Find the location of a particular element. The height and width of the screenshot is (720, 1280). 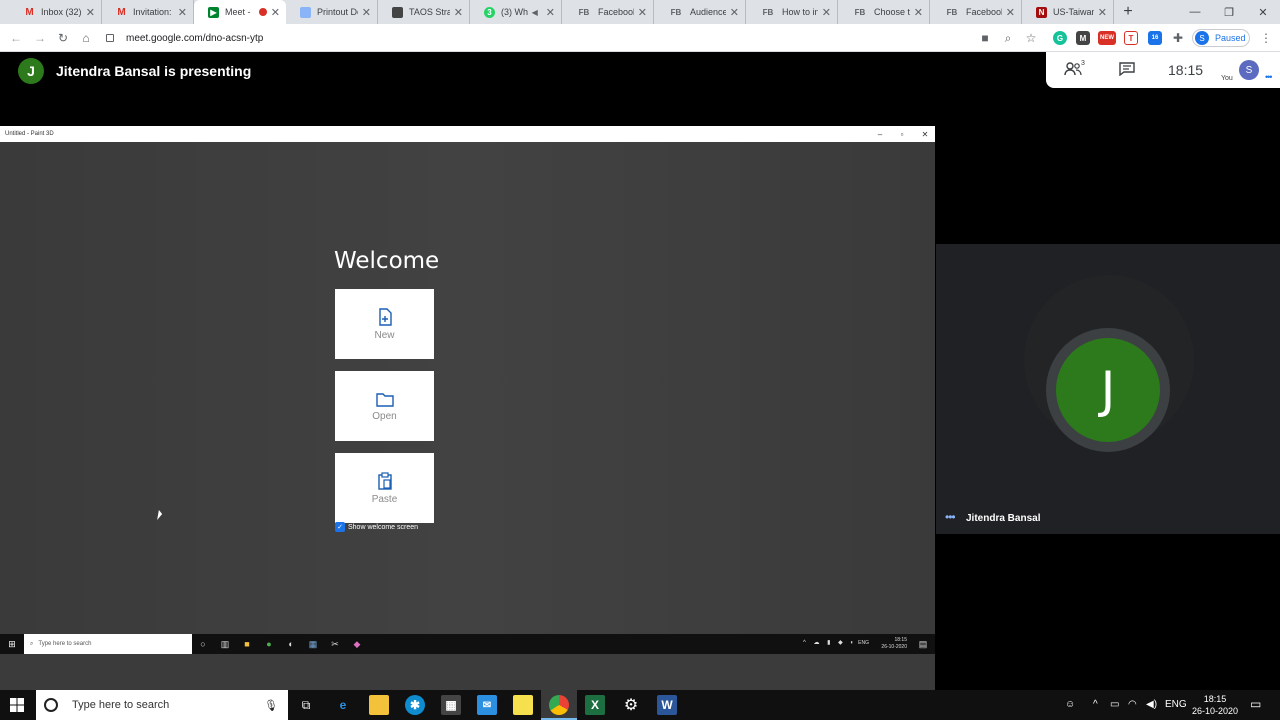

chrome-icon is located at coordinates (559, 705).